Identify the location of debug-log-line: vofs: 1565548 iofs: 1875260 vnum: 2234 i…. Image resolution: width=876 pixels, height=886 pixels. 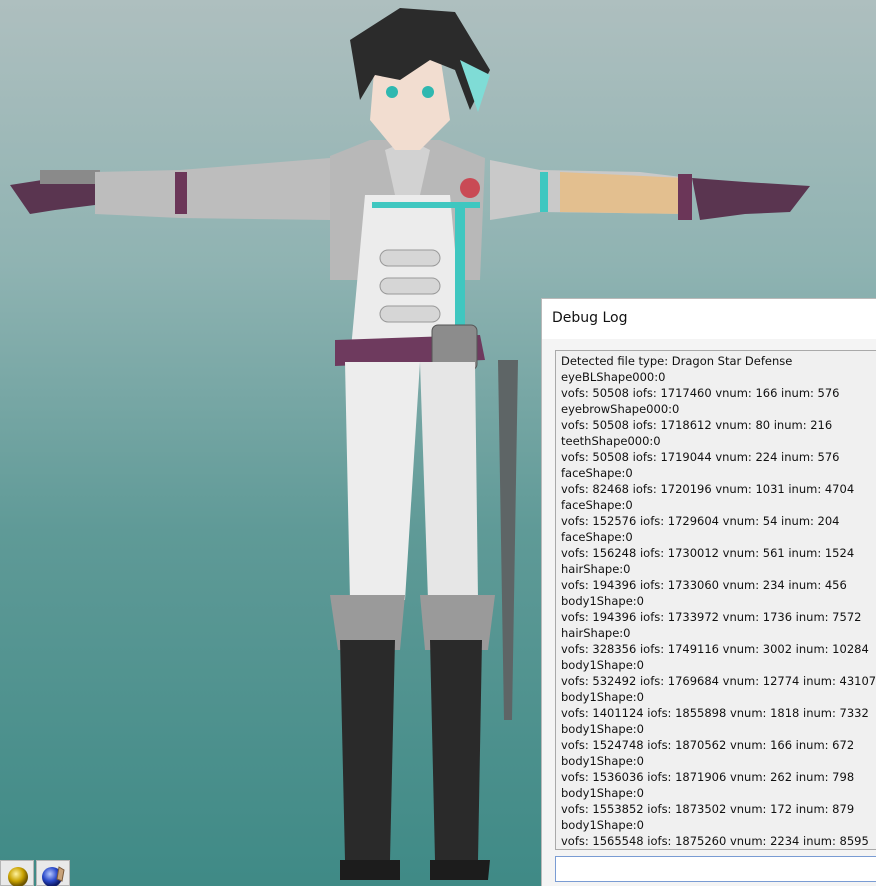
(715, 841).